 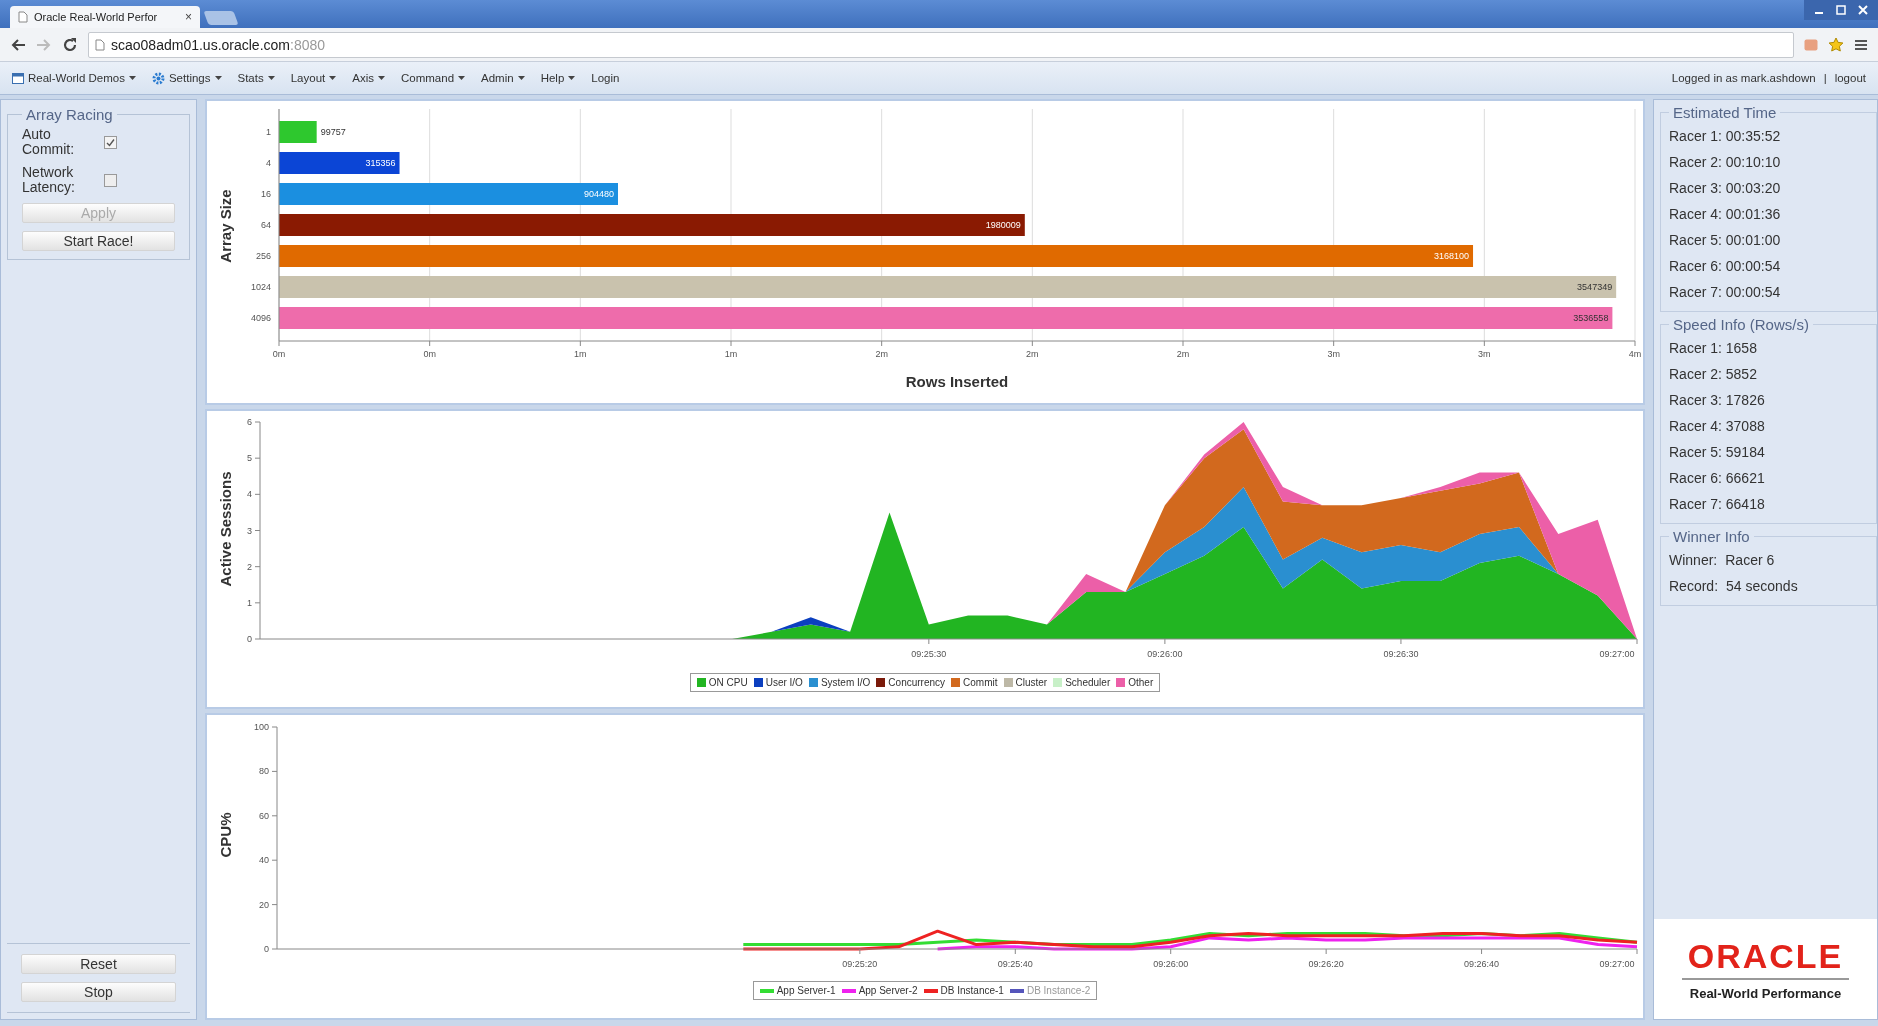 What do you see at coordinates (1717, 504) in the screenshot?
I see `info-text: Racer 7: 66418` at bounding box center [1717, 504].